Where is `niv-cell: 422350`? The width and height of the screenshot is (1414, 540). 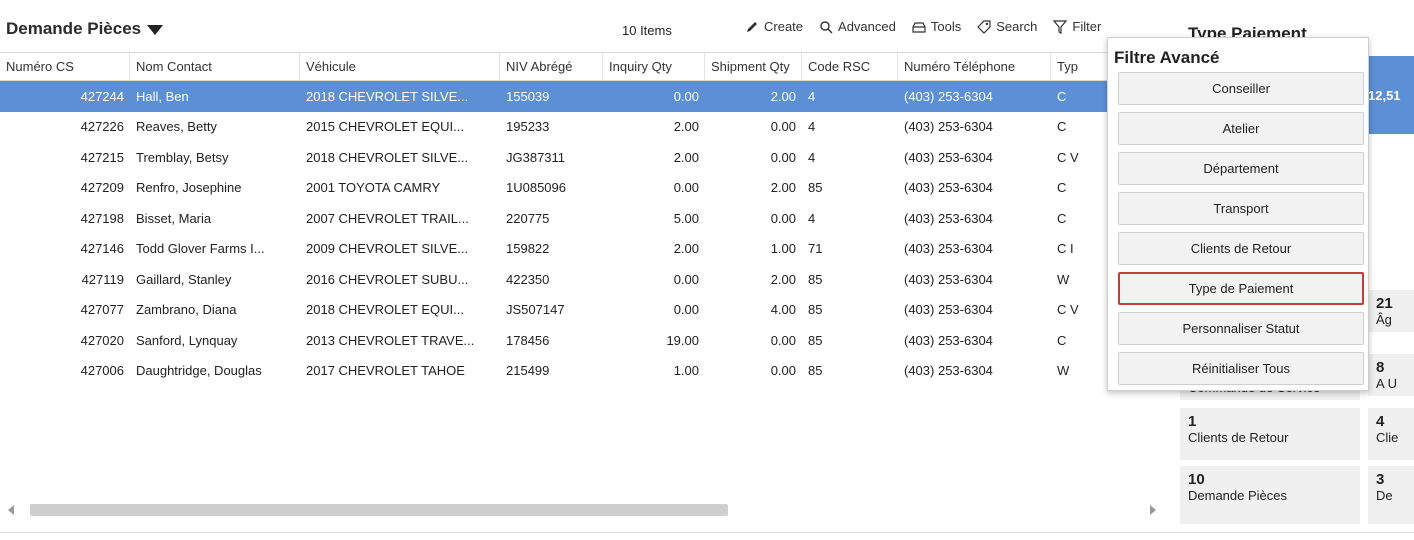
niv-cell: 422350 is located at coordinates (528, 279).